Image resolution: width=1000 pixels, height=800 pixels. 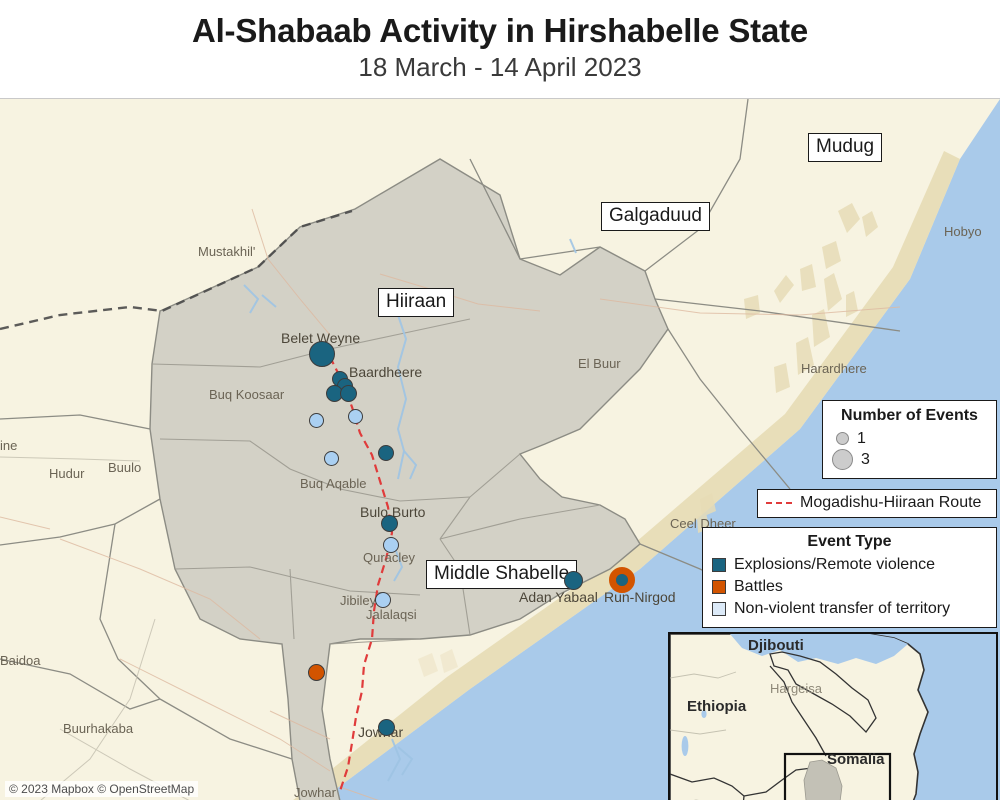 I want to click on legend-size-row-1: 1, so click(x=909, y=438).